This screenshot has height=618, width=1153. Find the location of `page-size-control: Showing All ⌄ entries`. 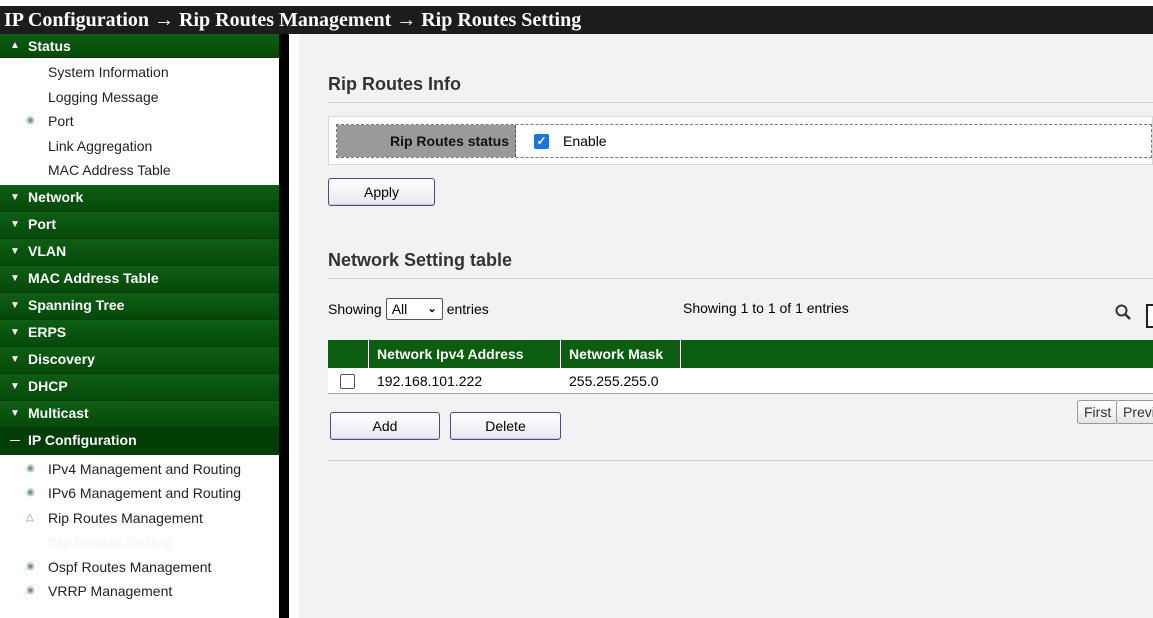

page-size-control: Showing All ⌄ entries is located at coordinates (408, 309).